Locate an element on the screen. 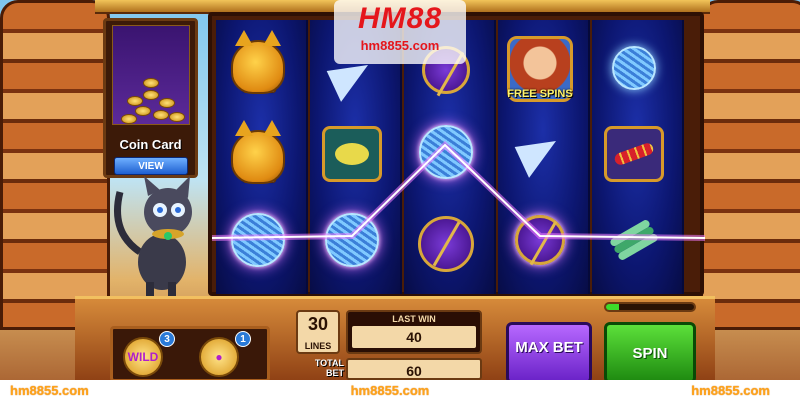 This screenshot has width=800, height=400. scarab-icon is located at coordinates (540, 240).